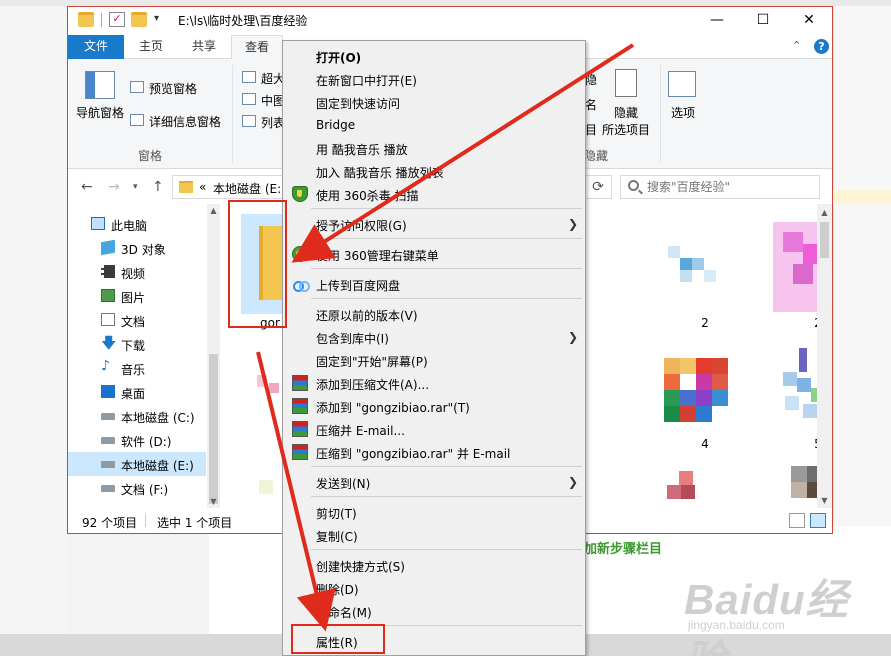 This screenshot has height=656, width=891. What do you see at coordinates (301, 284) in the screenshot?
I see `baidu-netdisk-icon` at bounding box center [301, 284].